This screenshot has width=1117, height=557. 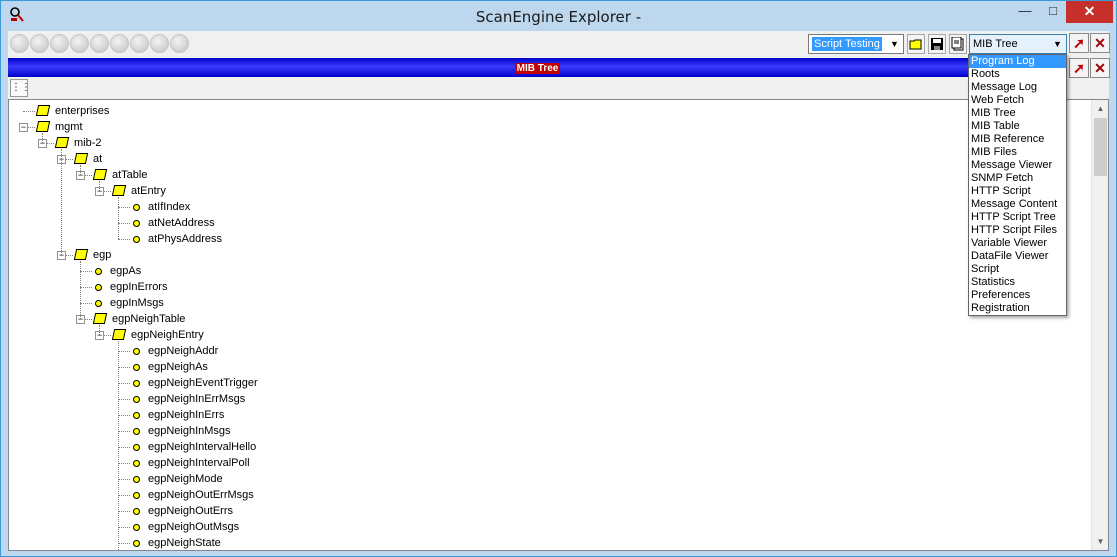 What do you see at coordinates (1017, 113) in the screenshot?
I see `dropdown-item: MIB Tree` at bounding box center [1017, 113].